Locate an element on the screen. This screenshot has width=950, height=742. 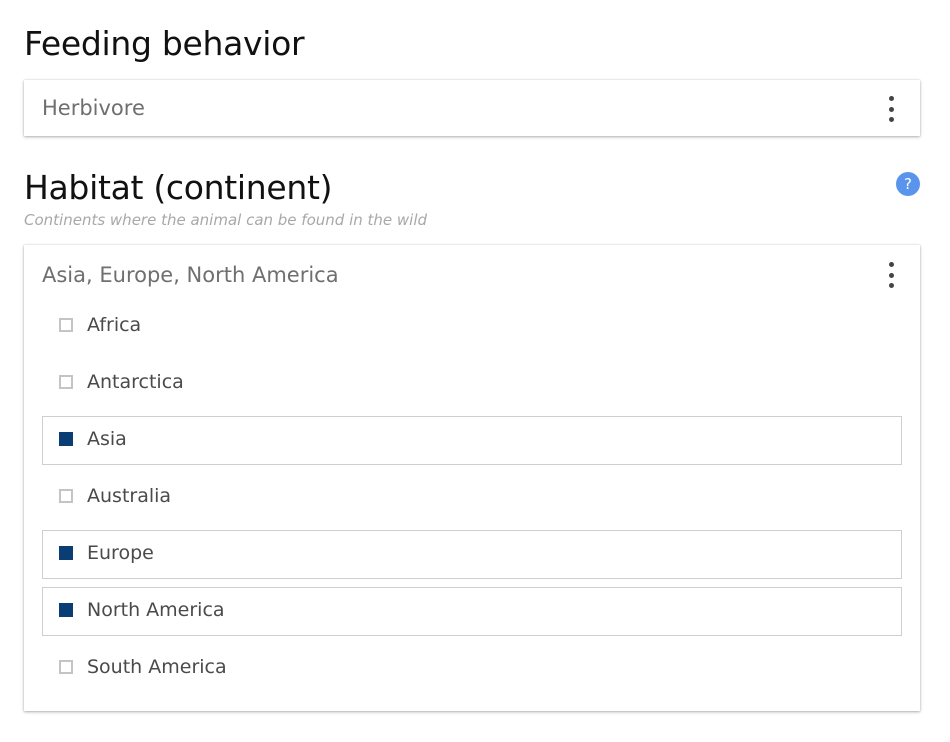
option-label: Africa is located at coordinates (114, 325).